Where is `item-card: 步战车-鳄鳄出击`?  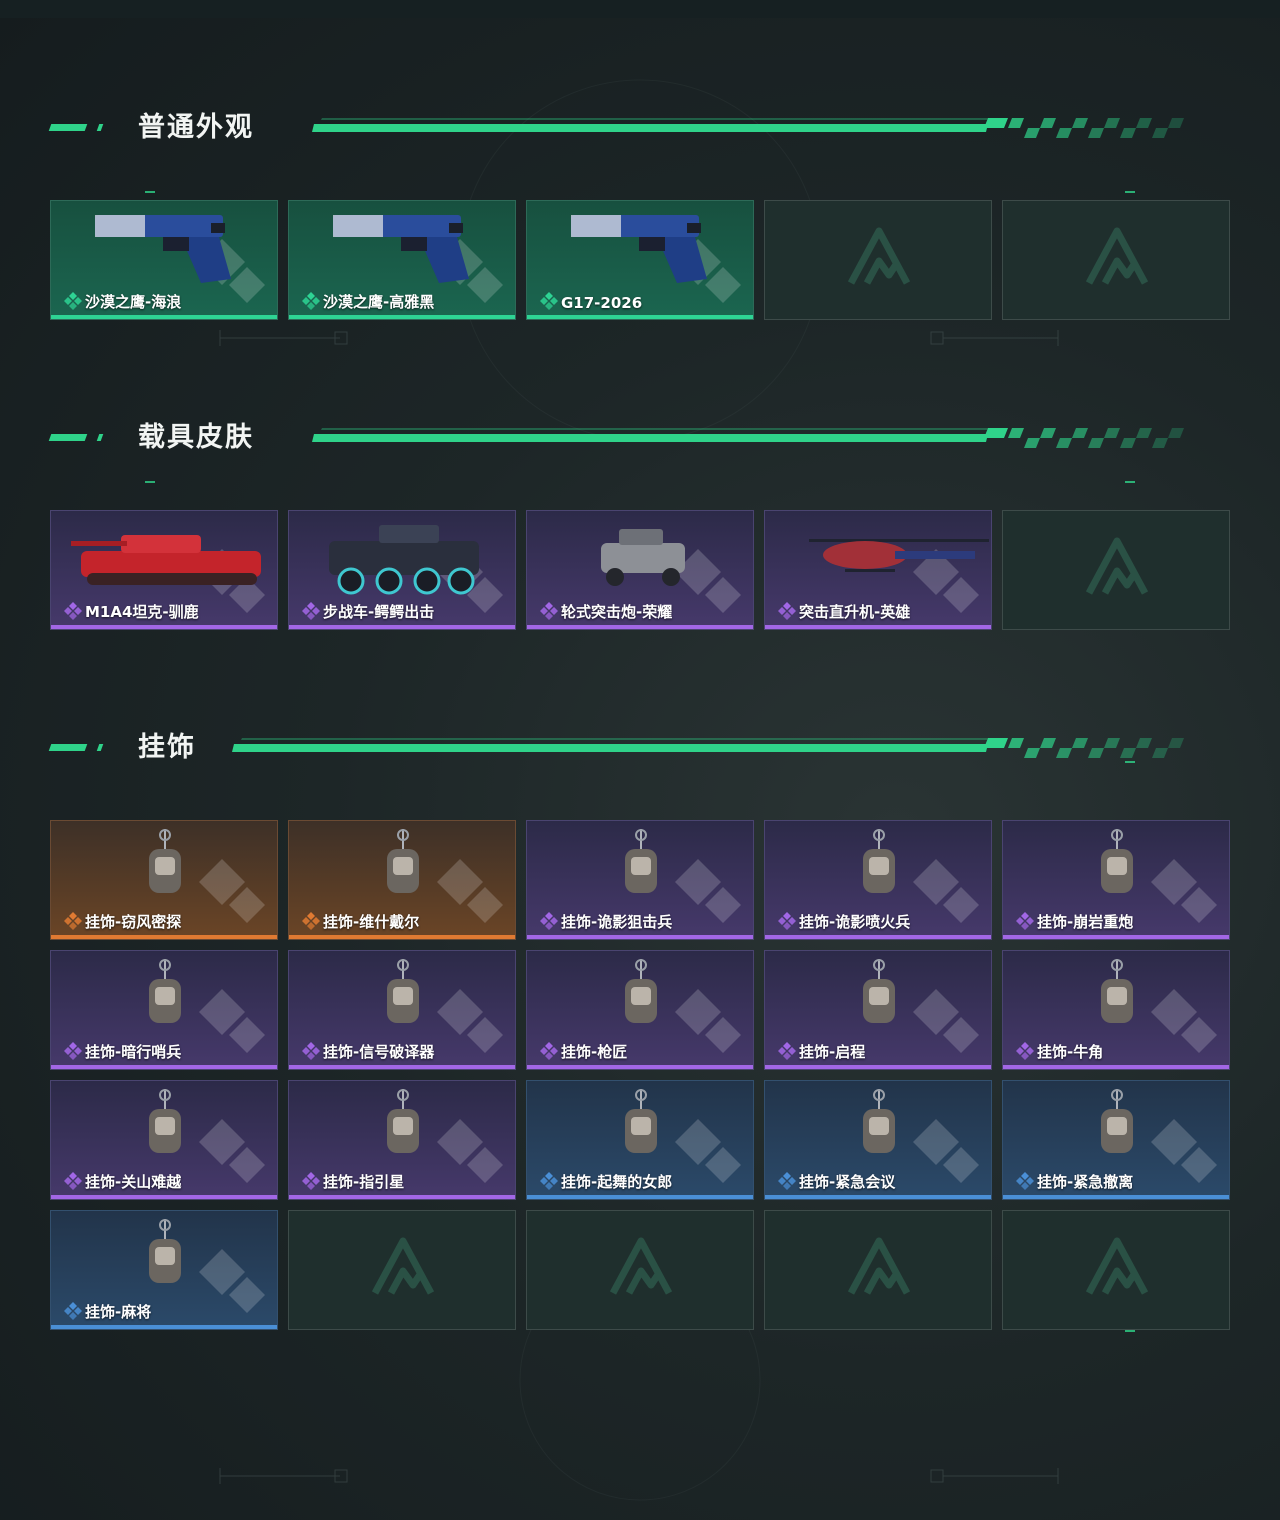 item-card: 步战车-鳄鳄出击 is located at coordinates (402, 570).